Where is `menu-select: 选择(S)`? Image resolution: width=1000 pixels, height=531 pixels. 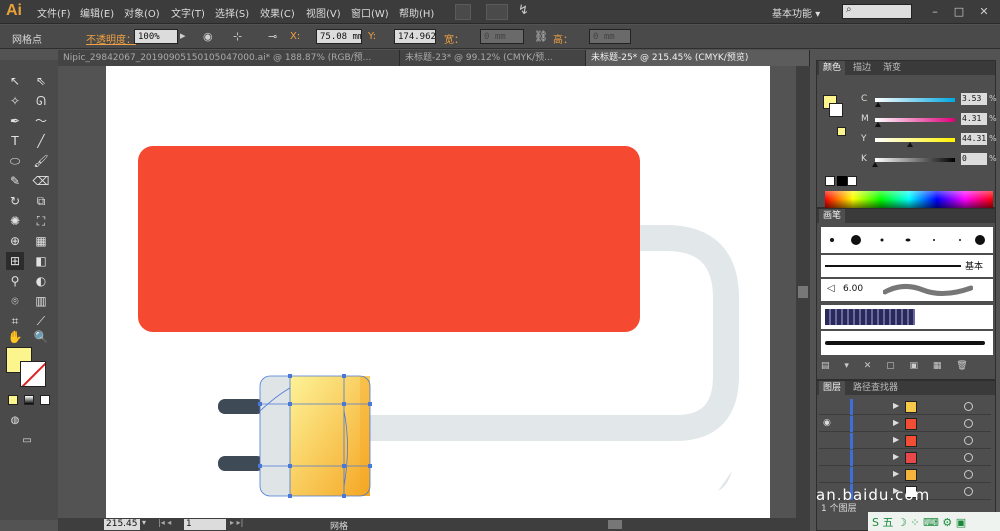
menu-select: 选择(S) is located at coordinates (232, 12).